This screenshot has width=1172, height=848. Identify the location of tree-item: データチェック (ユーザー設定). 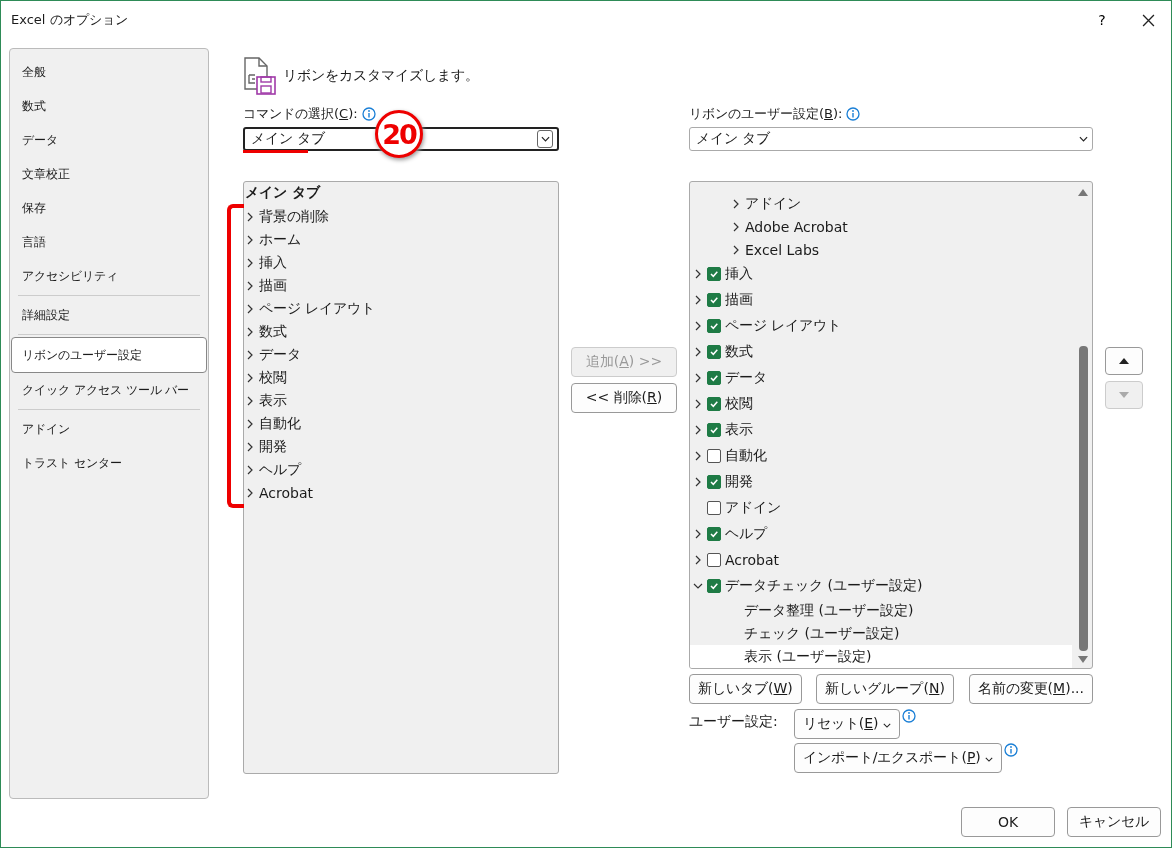
(824, 586).